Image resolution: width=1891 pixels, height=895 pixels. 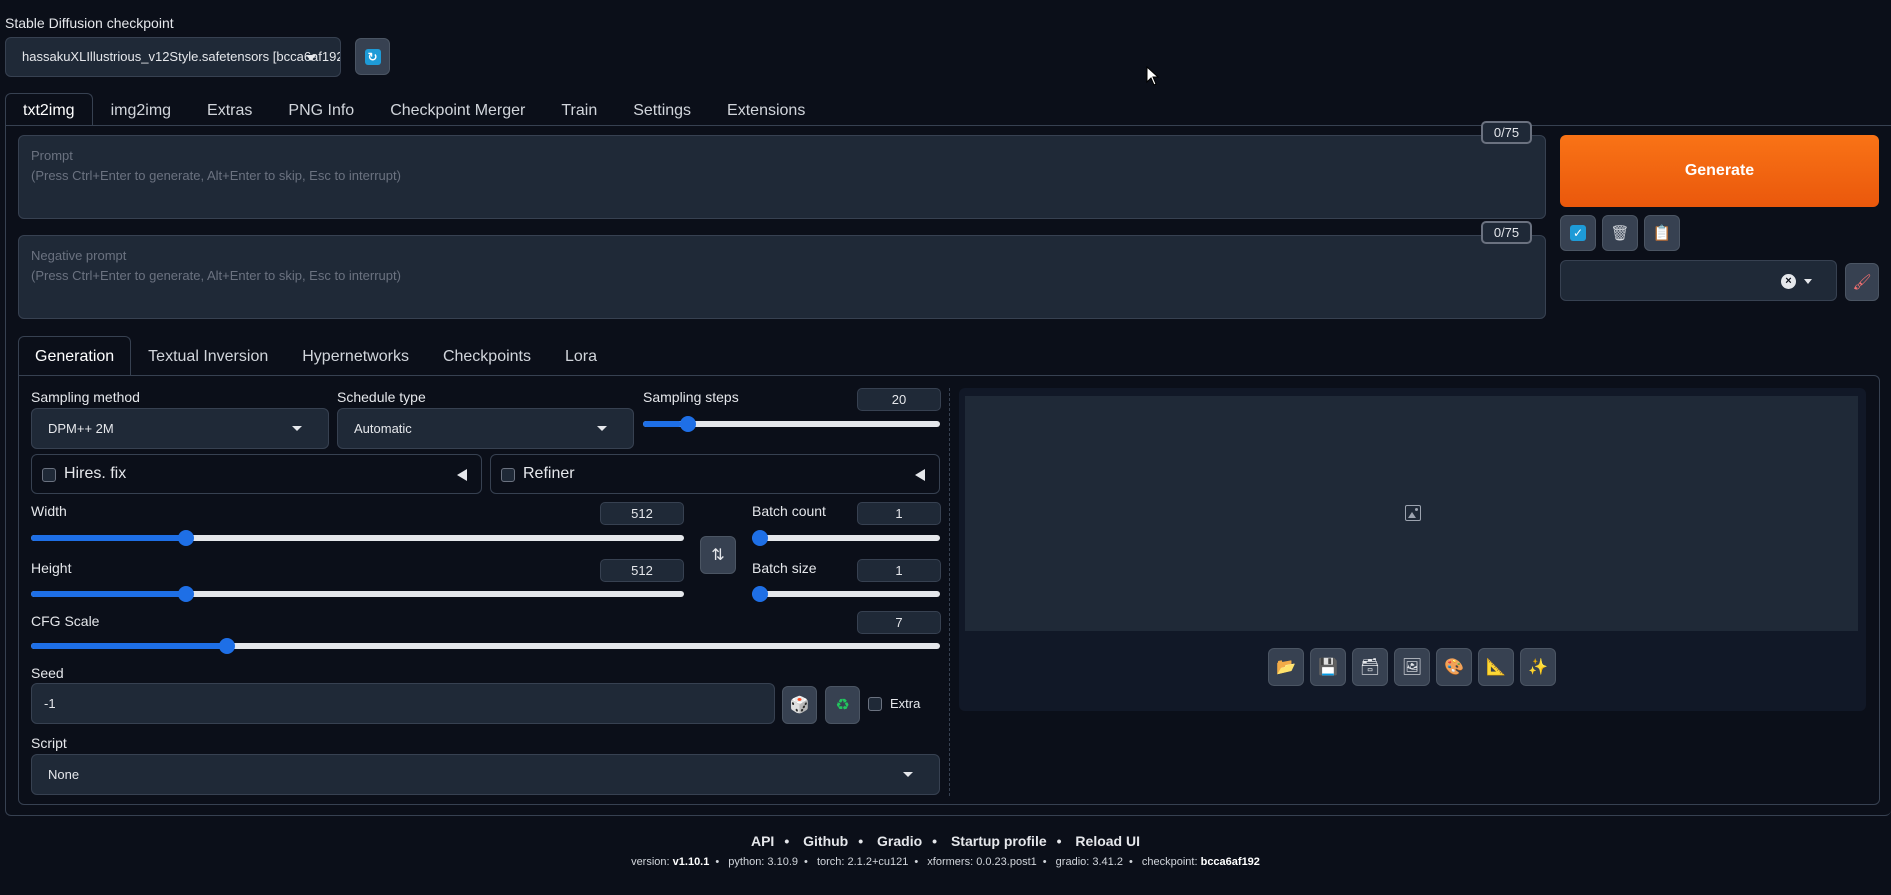 I want to click on checkpoint-label-footer: checkpoint:, so click(x=1169, y=862).